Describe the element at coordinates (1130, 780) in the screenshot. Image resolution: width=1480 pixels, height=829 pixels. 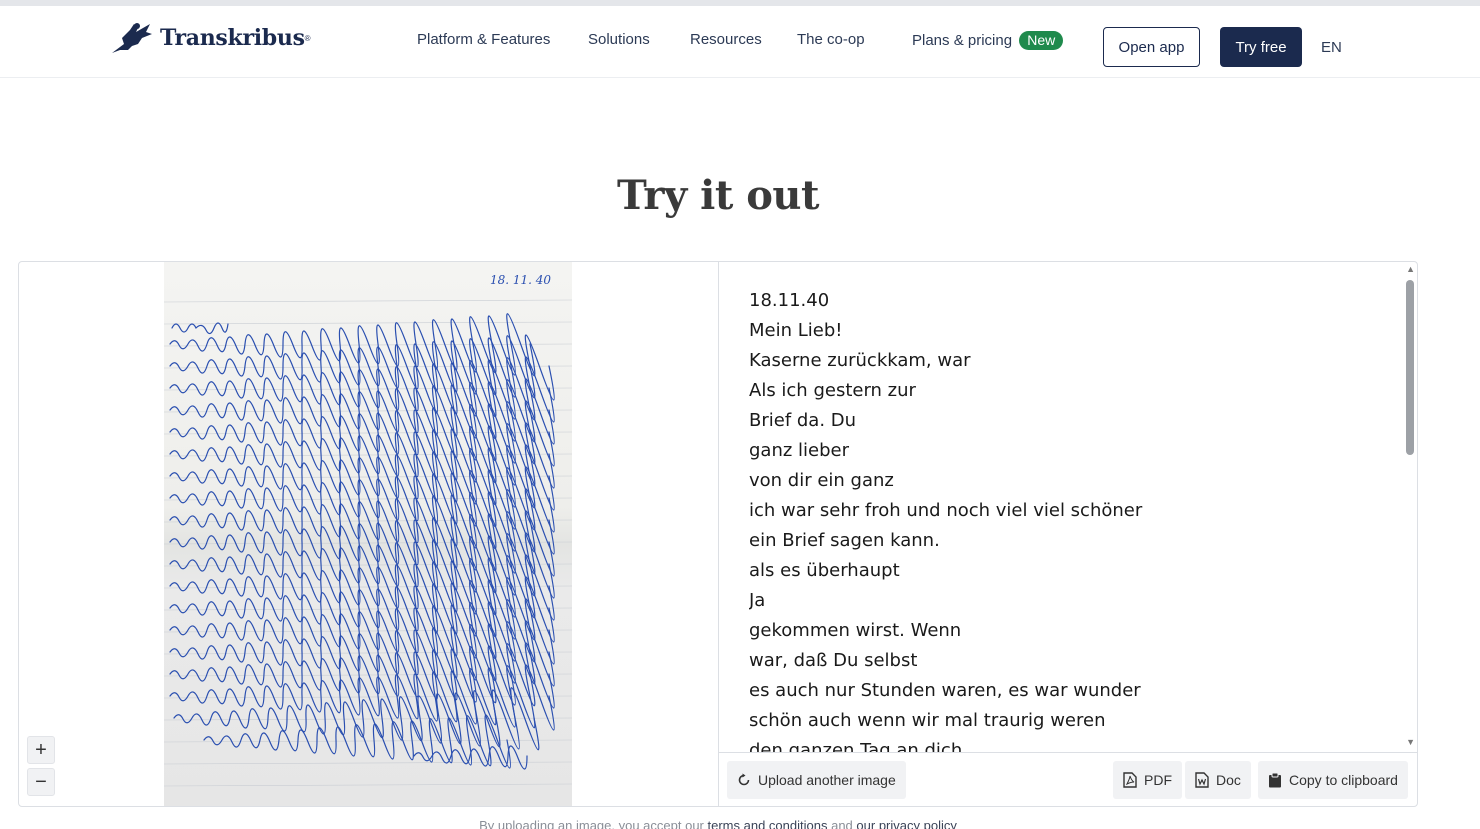
I see `pdf-file-icon` at that location.